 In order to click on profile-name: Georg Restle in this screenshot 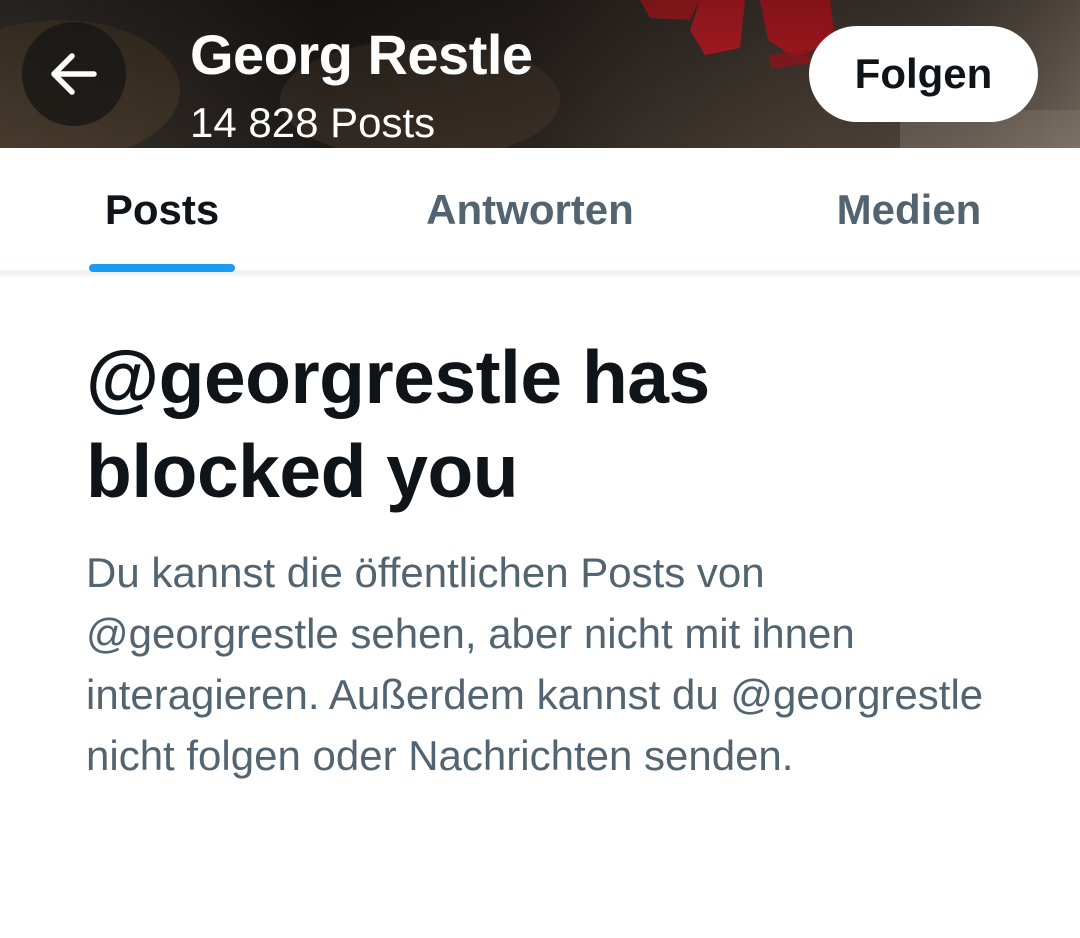, I will do `click(361, 54)`.